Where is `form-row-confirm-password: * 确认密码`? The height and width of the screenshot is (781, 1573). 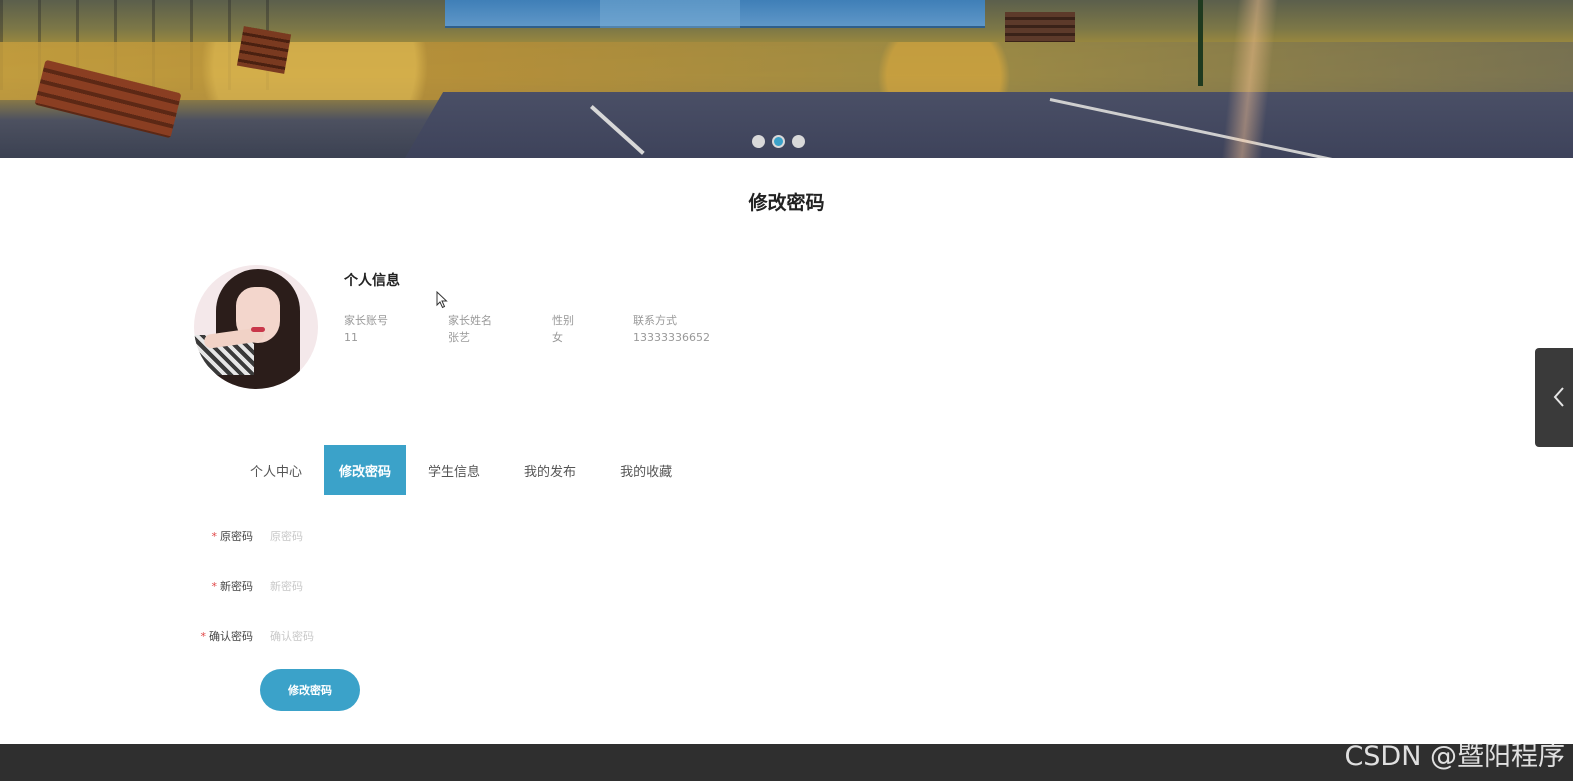 form-row-confirm-password: * 确认密码 is located at coordinates (255, 636).